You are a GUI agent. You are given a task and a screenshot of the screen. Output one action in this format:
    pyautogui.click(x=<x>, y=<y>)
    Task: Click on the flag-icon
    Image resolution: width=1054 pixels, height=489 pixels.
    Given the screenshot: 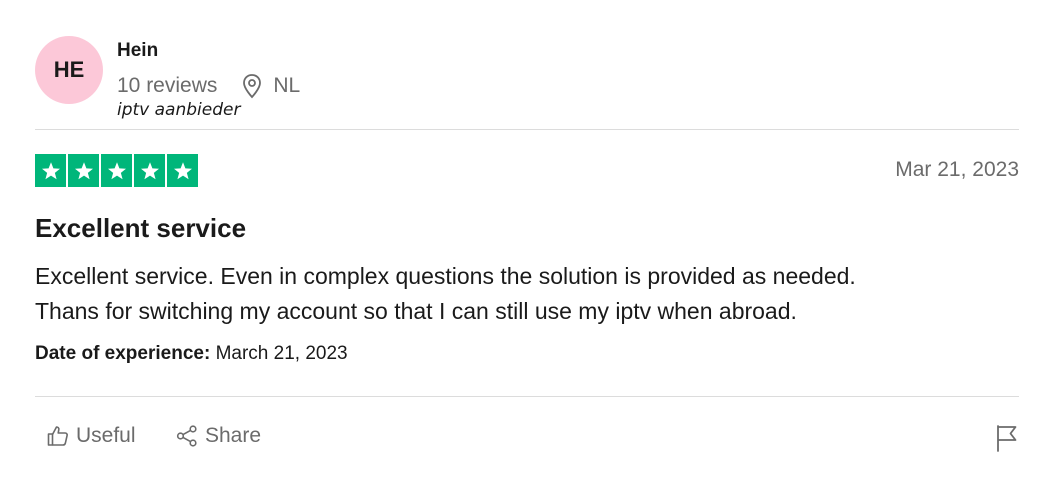 What is the action you would take?
    pyautogui.click(x=1007, y=438)
    